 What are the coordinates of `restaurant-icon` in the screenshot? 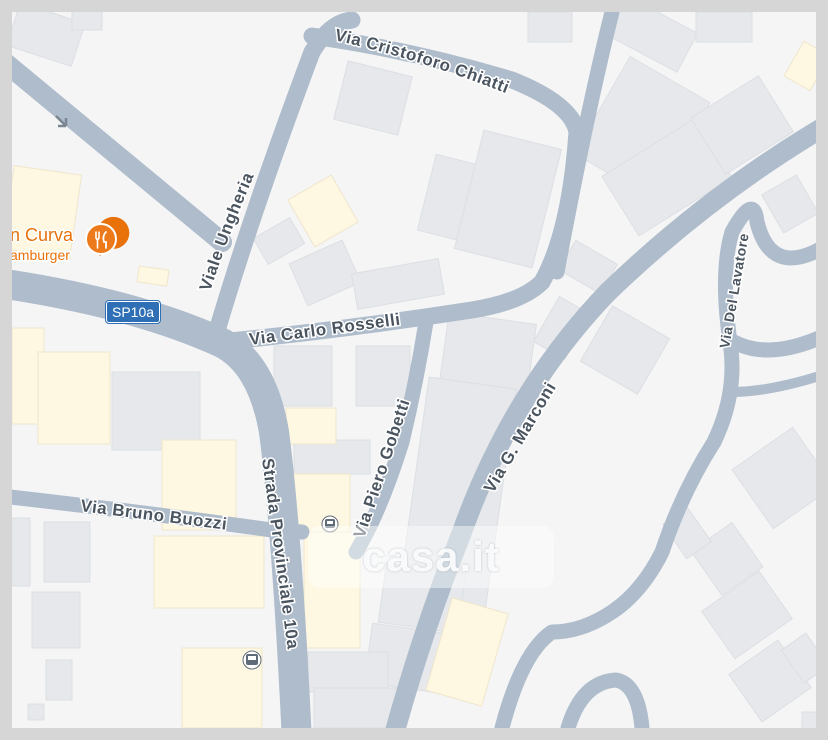 It's located at (107, 236).